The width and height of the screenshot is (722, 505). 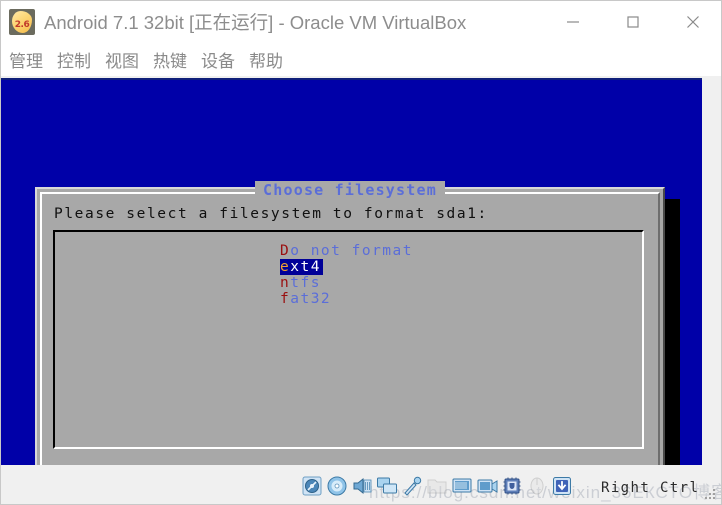 I want to click on statusbar-icon-group, so click(x=437, y=486).